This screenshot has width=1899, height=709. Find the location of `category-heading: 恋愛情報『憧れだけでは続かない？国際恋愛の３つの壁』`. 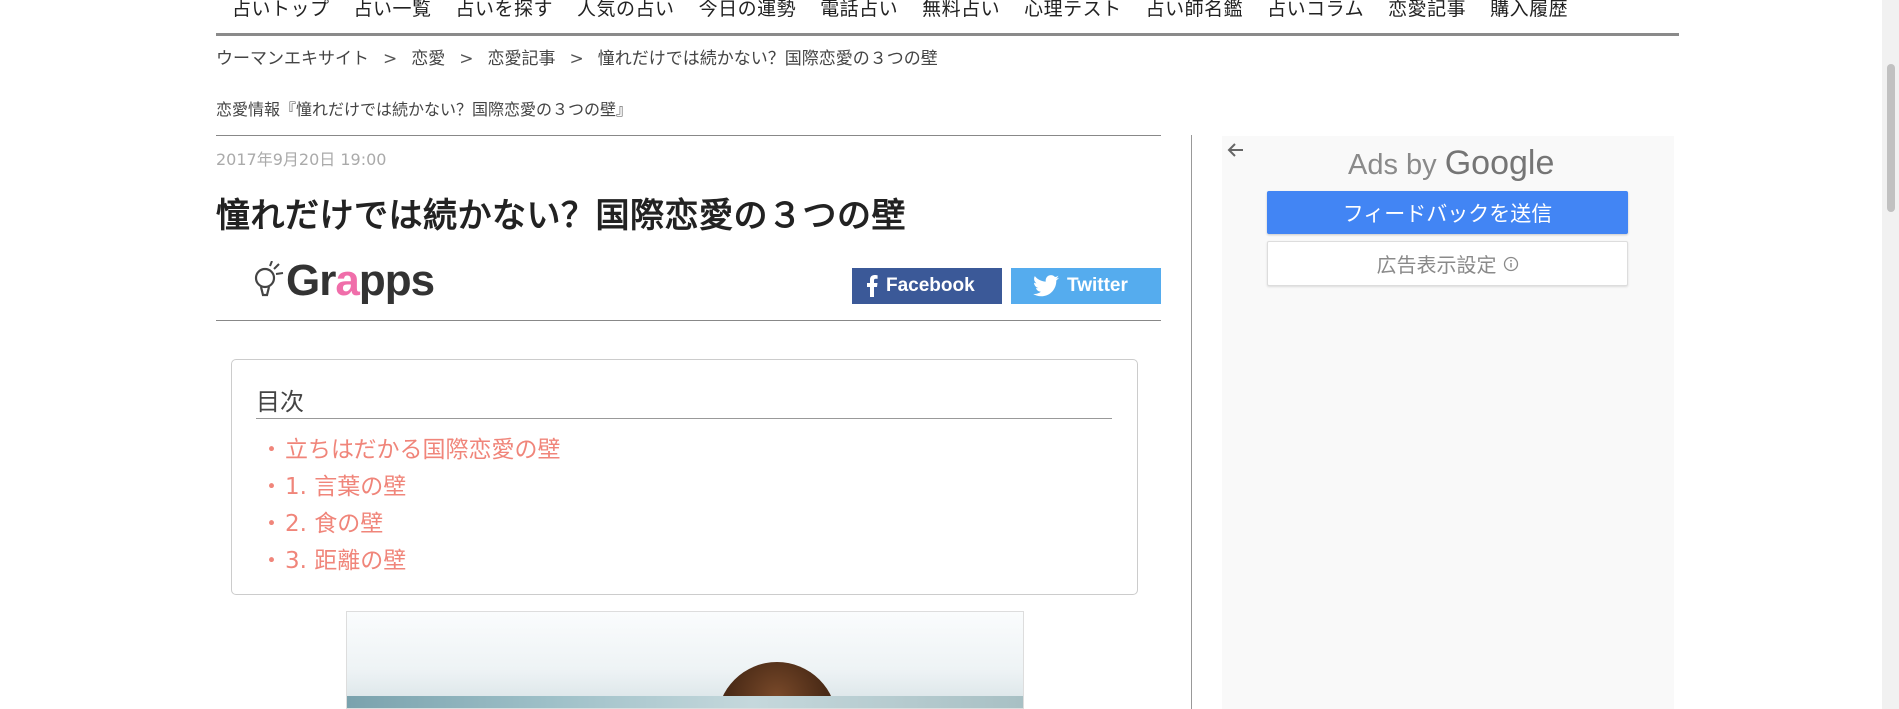

category-heading: 恋愛情報『憧れだけでは続かない？国際恋愛の３つの壁』 is located at coordinates (424, 109).